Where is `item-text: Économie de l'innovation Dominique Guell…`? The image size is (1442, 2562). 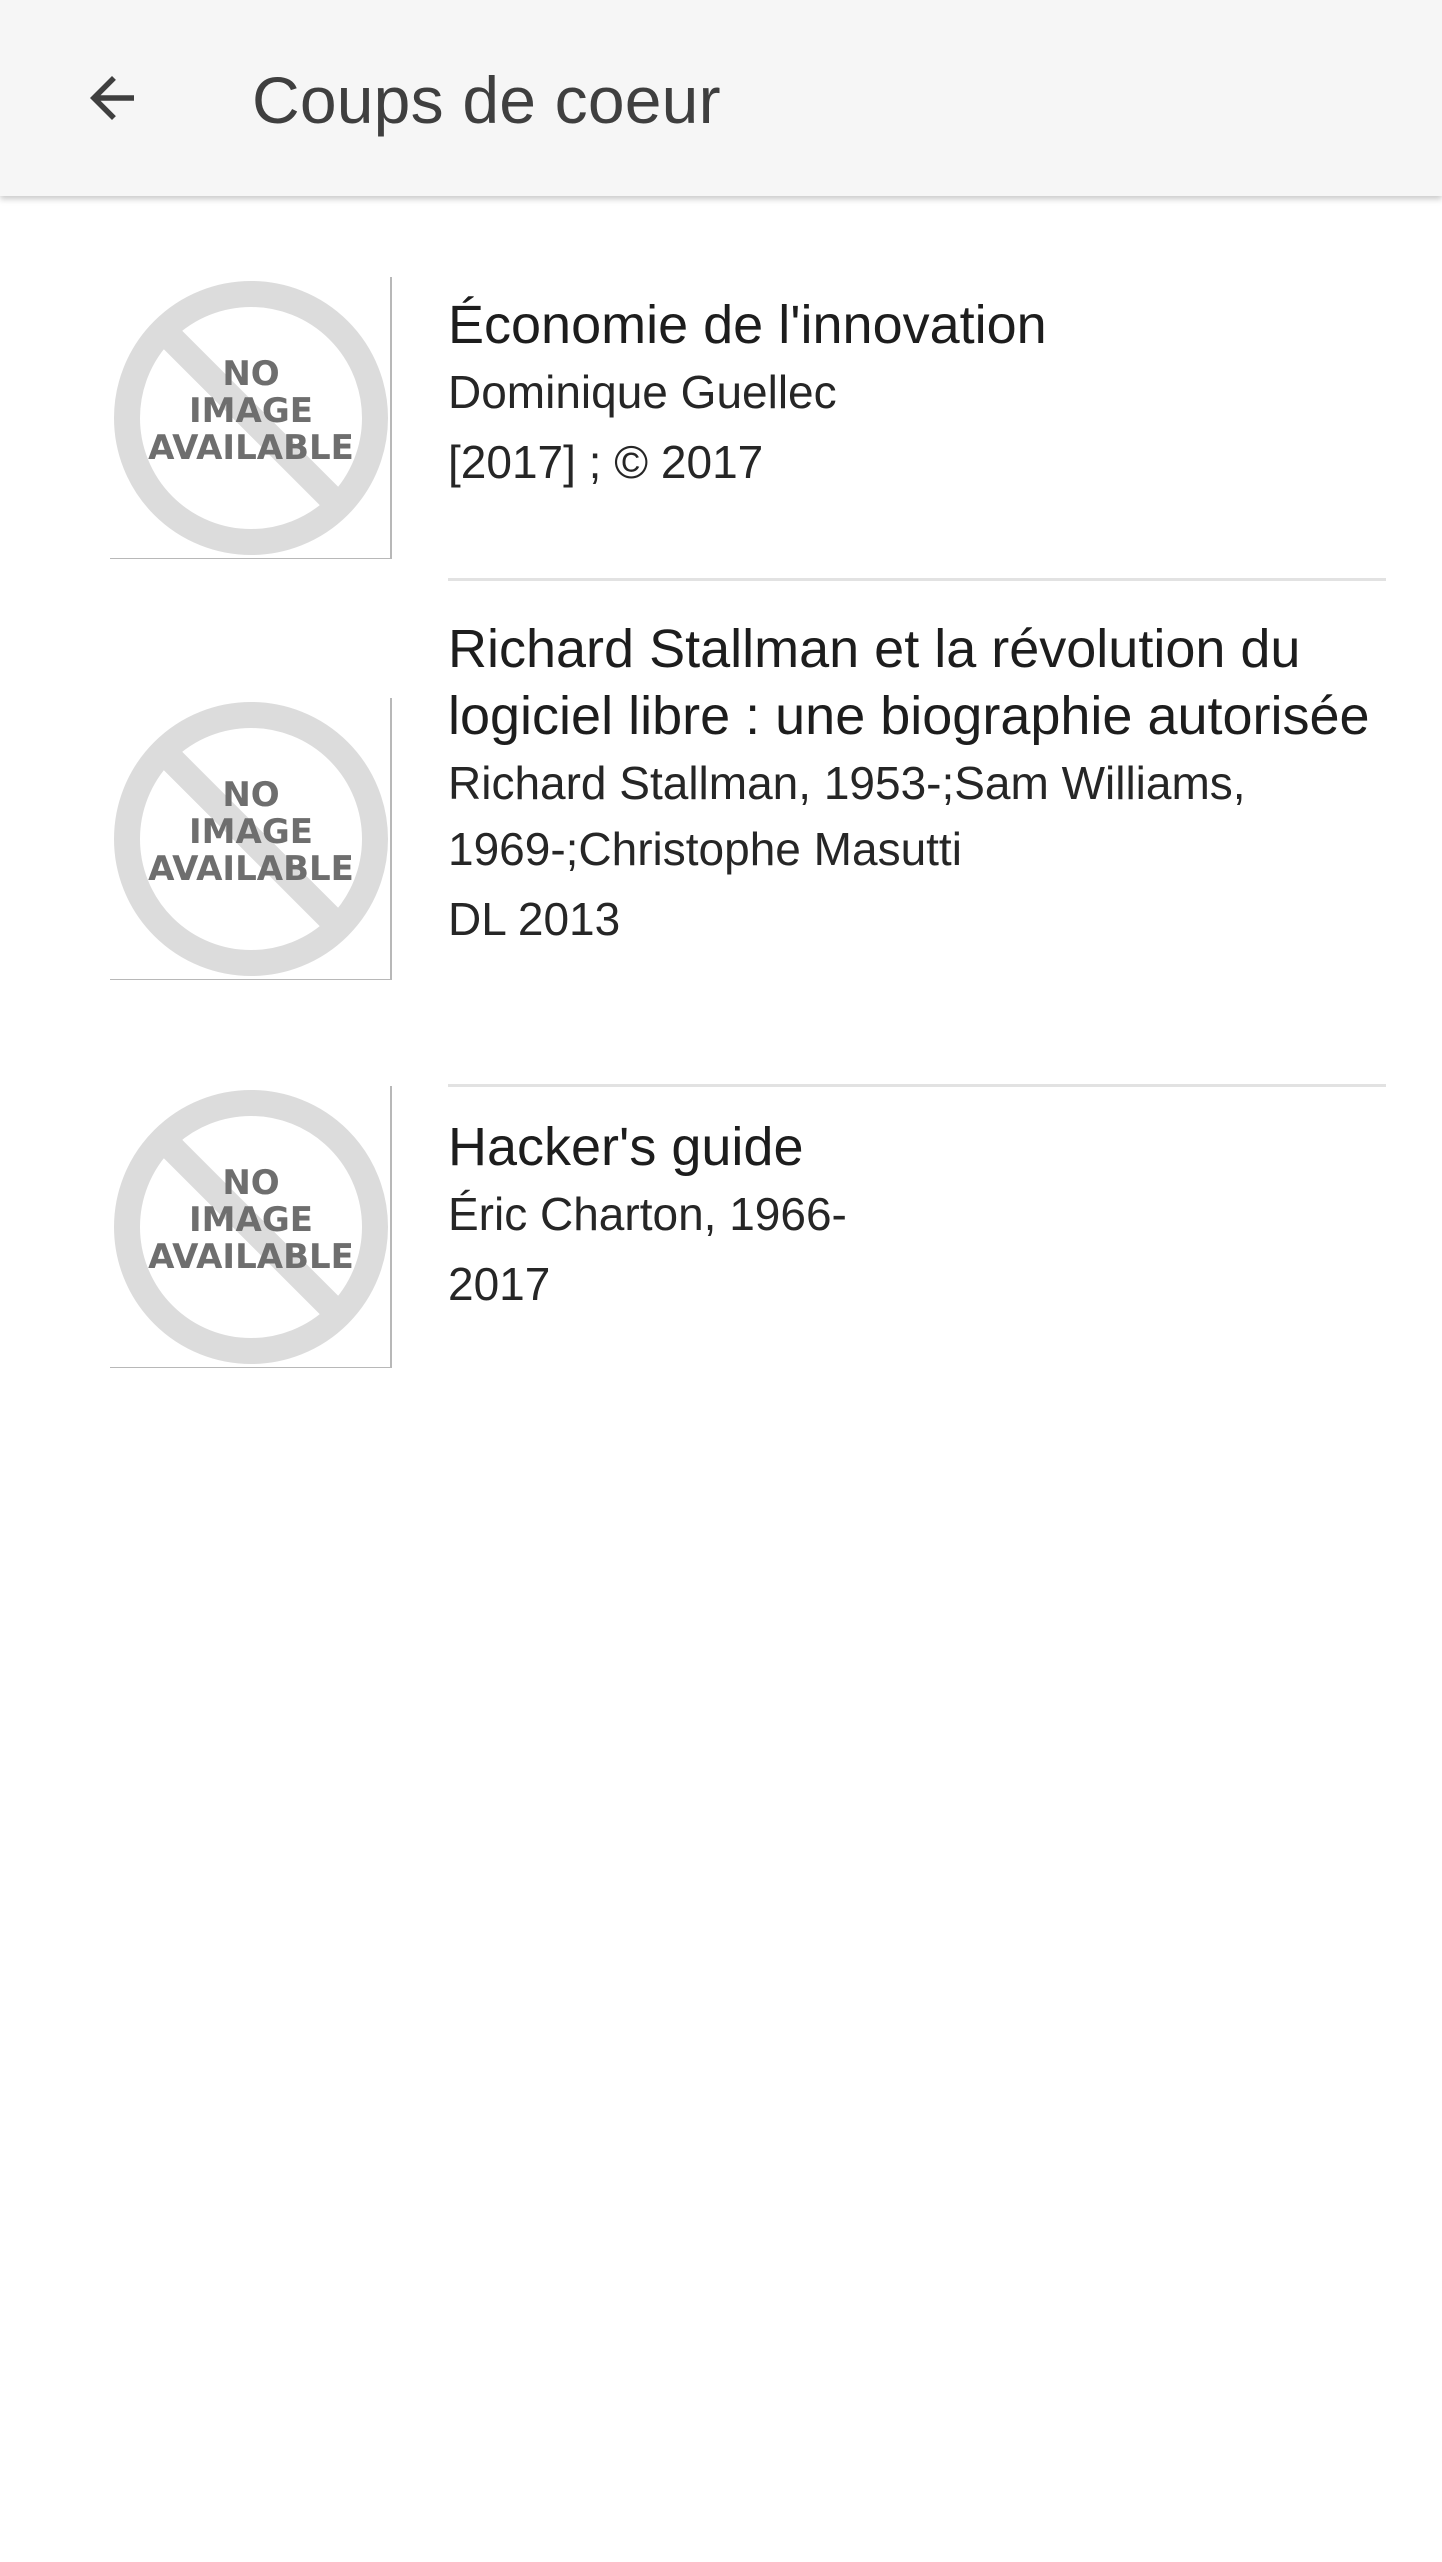 item-text: Économie de l'innovation Dominique Guell… is located at coordinates (917, 395).